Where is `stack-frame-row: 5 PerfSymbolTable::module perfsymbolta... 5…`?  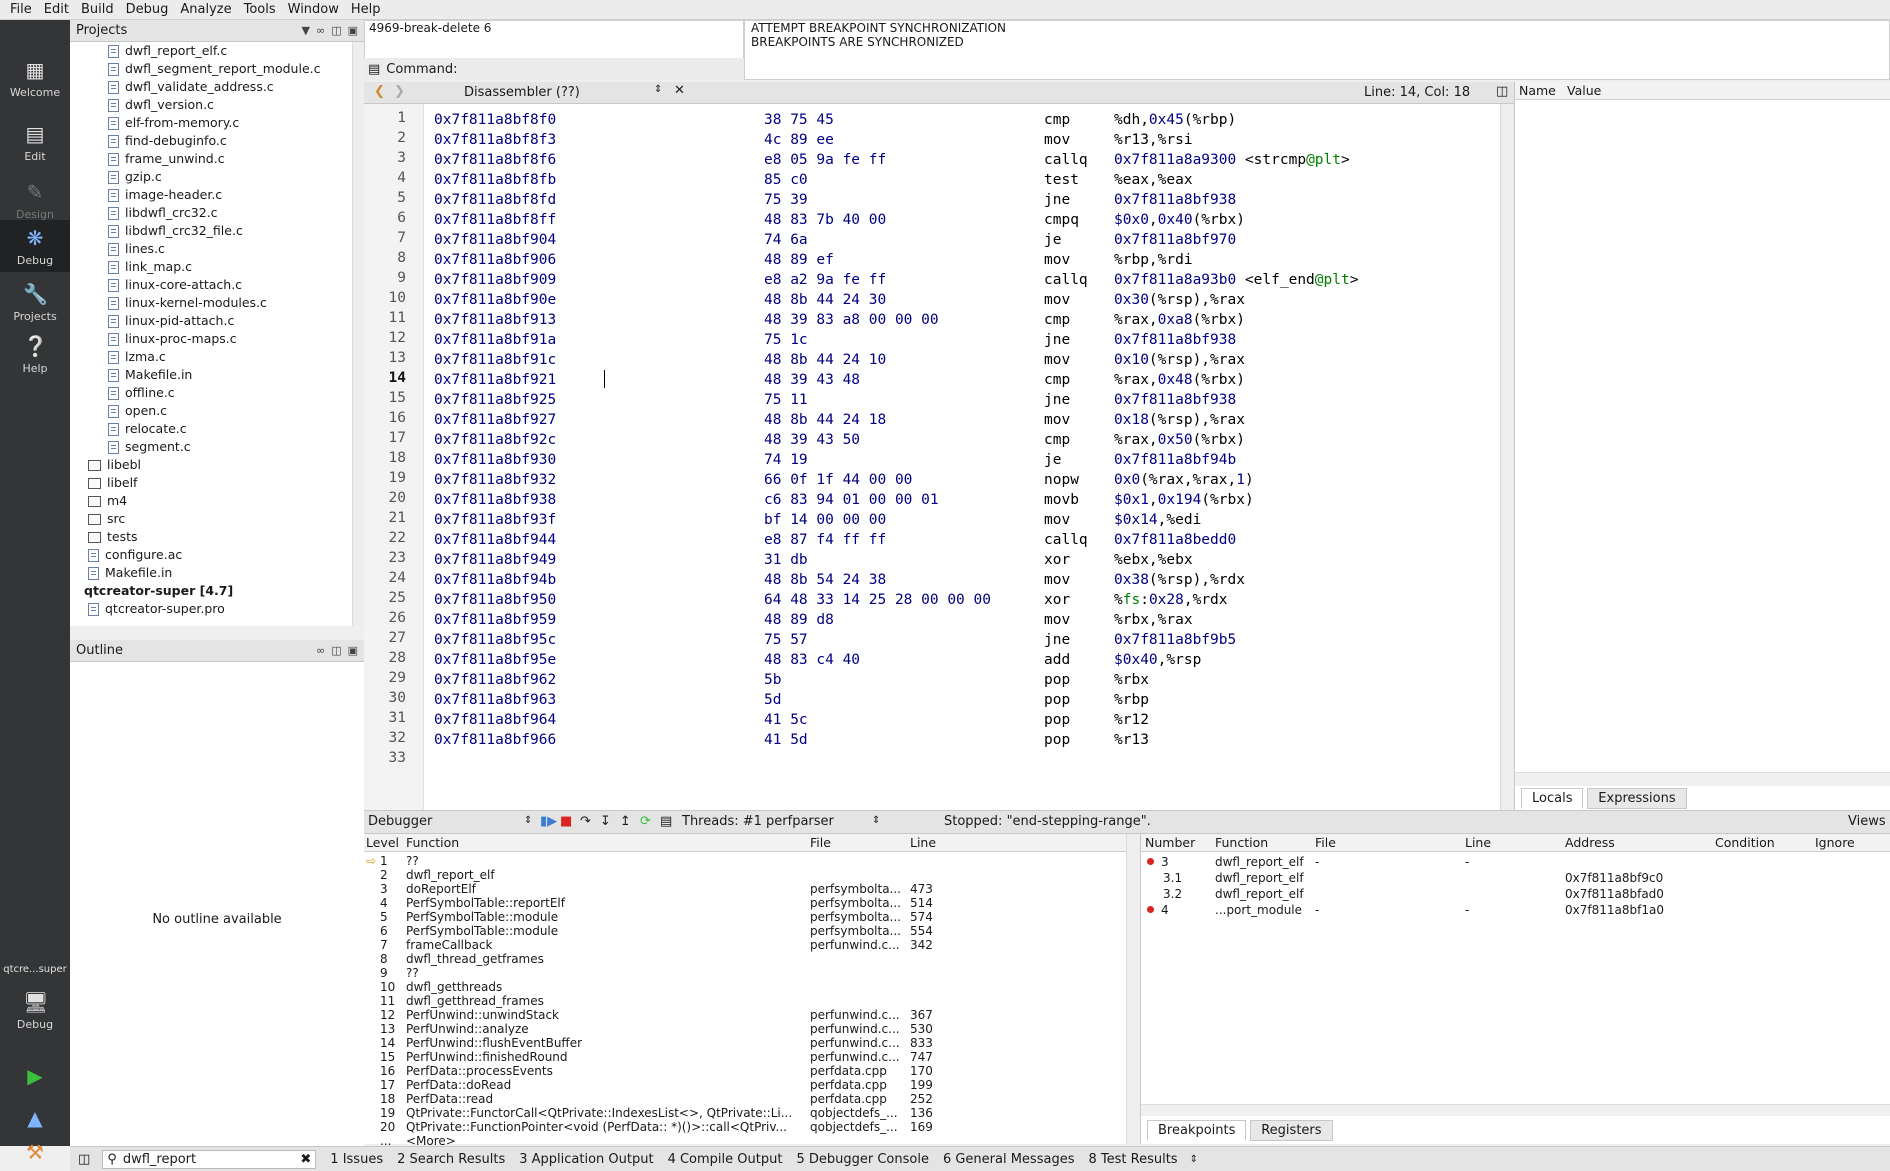
stack-frame-row: 5 PerfSymbolTable::module perfsymbolta... 5… is located at coordinates (744, 917).